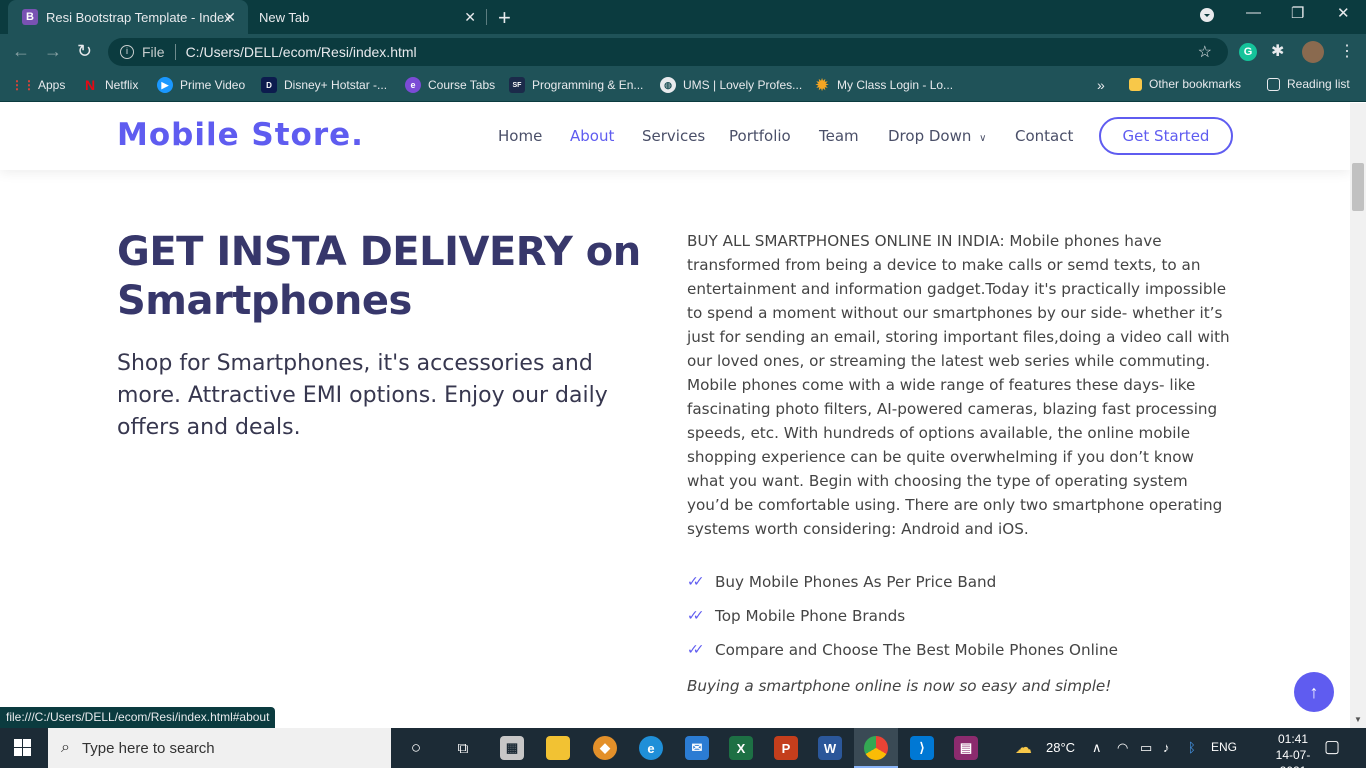 The width and height of the screenshot is (1366, 768). What do you see at coordinates (110, 85) in the screenshot?
I see `bookmark-netflix: N Netflix` at bounding box center [110, 85].